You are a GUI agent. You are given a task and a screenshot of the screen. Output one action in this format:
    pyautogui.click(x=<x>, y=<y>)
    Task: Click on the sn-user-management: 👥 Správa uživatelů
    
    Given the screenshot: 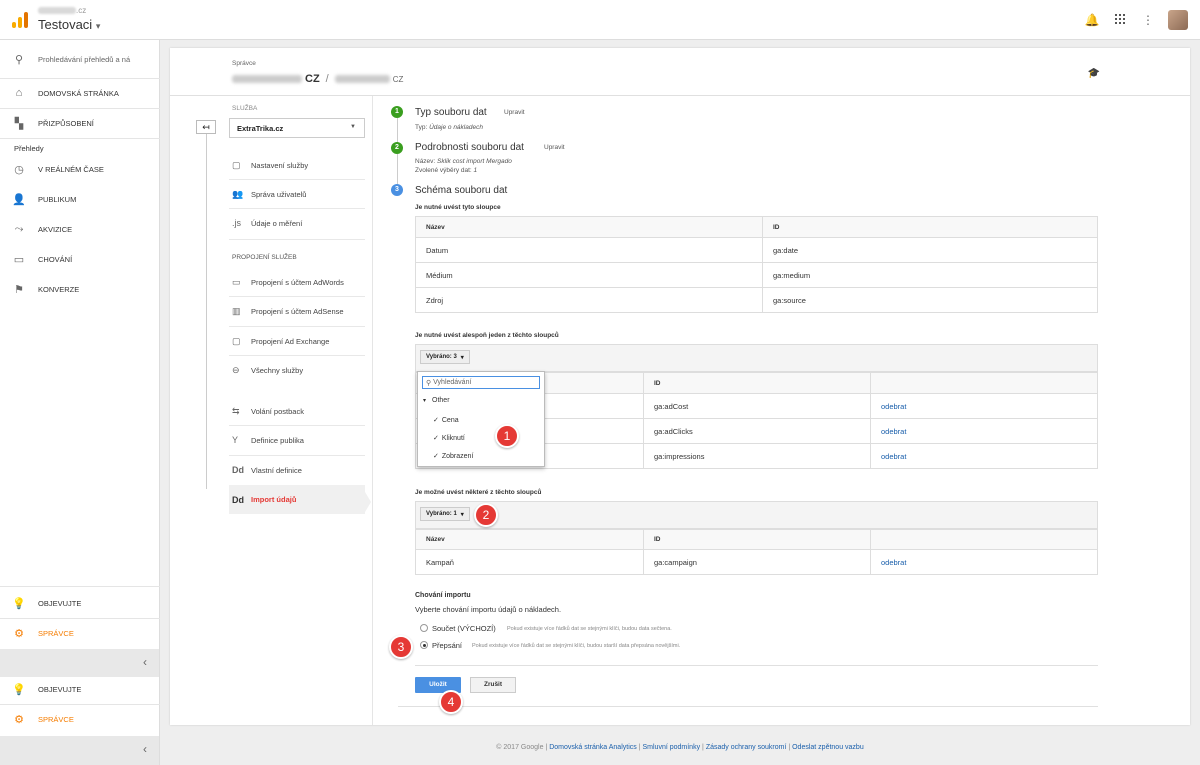 What is the action you would take?
    pyautogui.click(x=297, y=194)
    